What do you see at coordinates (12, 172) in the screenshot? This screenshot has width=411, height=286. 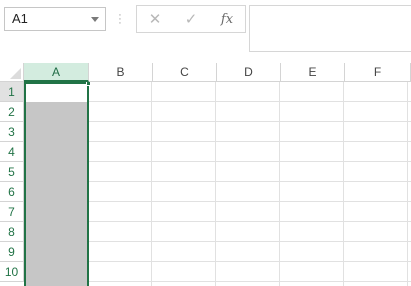 I see `row-header-5: 5` at bounding box center [12, 172].